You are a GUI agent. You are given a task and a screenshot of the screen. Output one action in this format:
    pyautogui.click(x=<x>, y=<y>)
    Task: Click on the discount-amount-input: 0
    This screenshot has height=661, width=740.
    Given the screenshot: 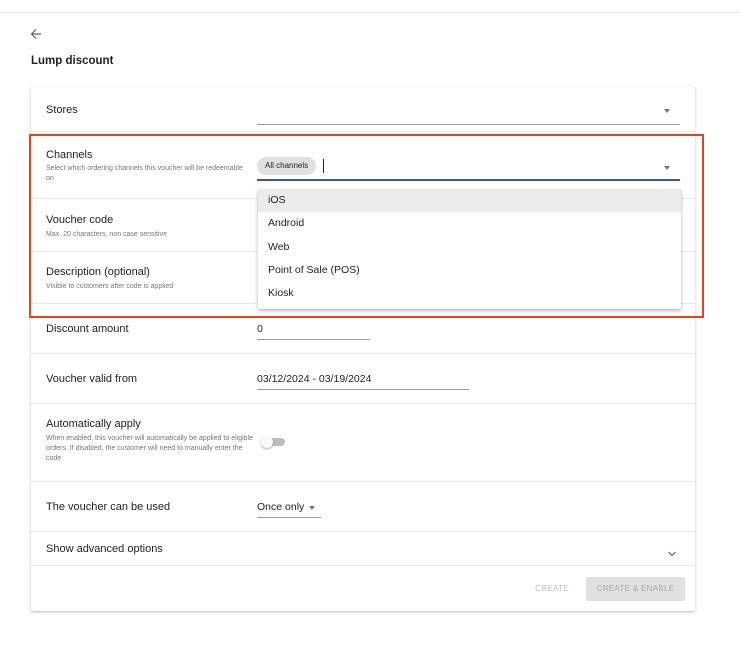 What is the action you would take?
    pyautogui.click(x=313, y=329)
    